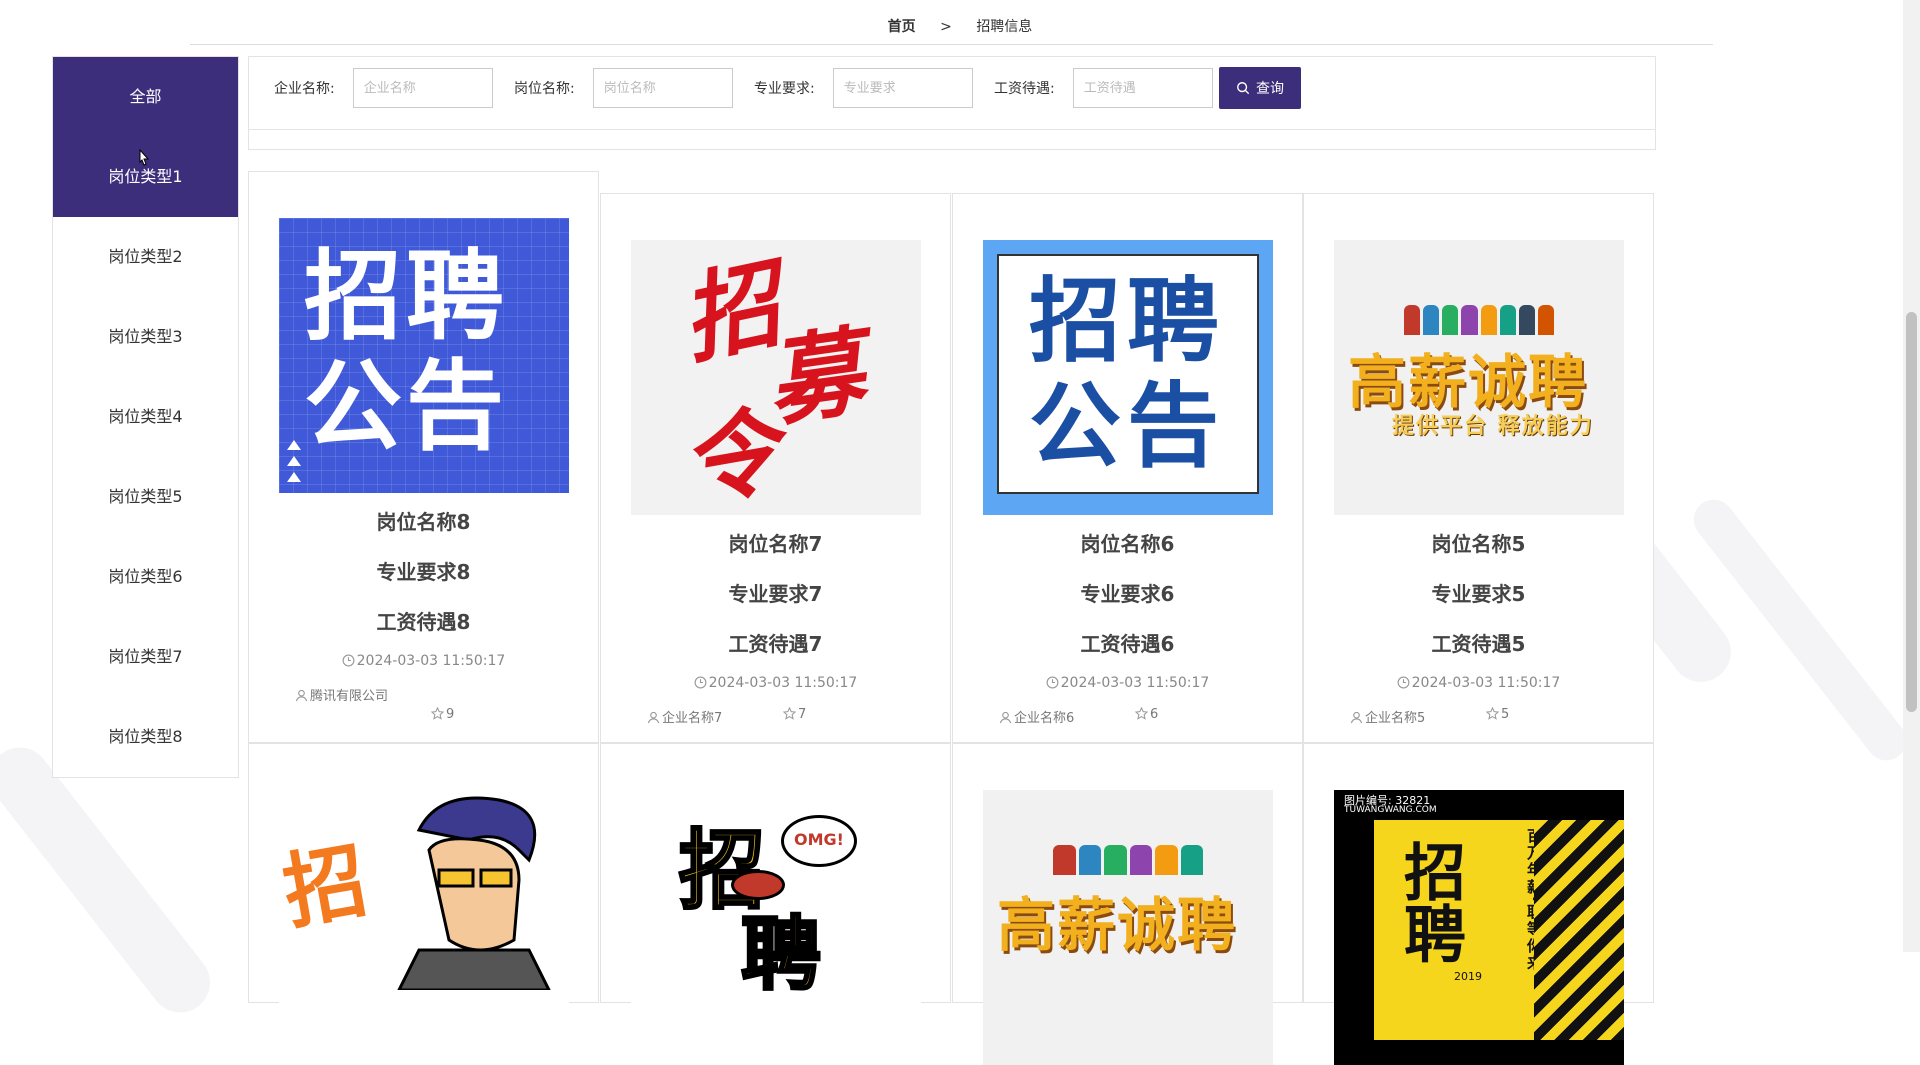  Describe the element at coordinates (1270, 89) in the screenshot. I see `search-button-label: 查询` at that location.